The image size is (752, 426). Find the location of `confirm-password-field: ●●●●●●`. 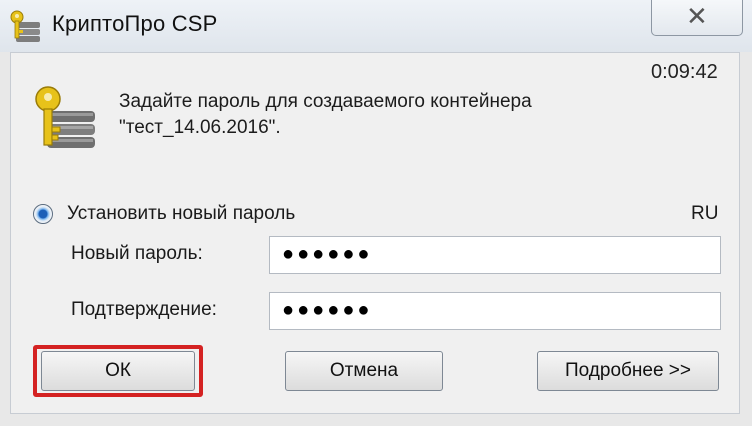

confirm-password-field: ●●●●●● is located at coordinates (495, 311).